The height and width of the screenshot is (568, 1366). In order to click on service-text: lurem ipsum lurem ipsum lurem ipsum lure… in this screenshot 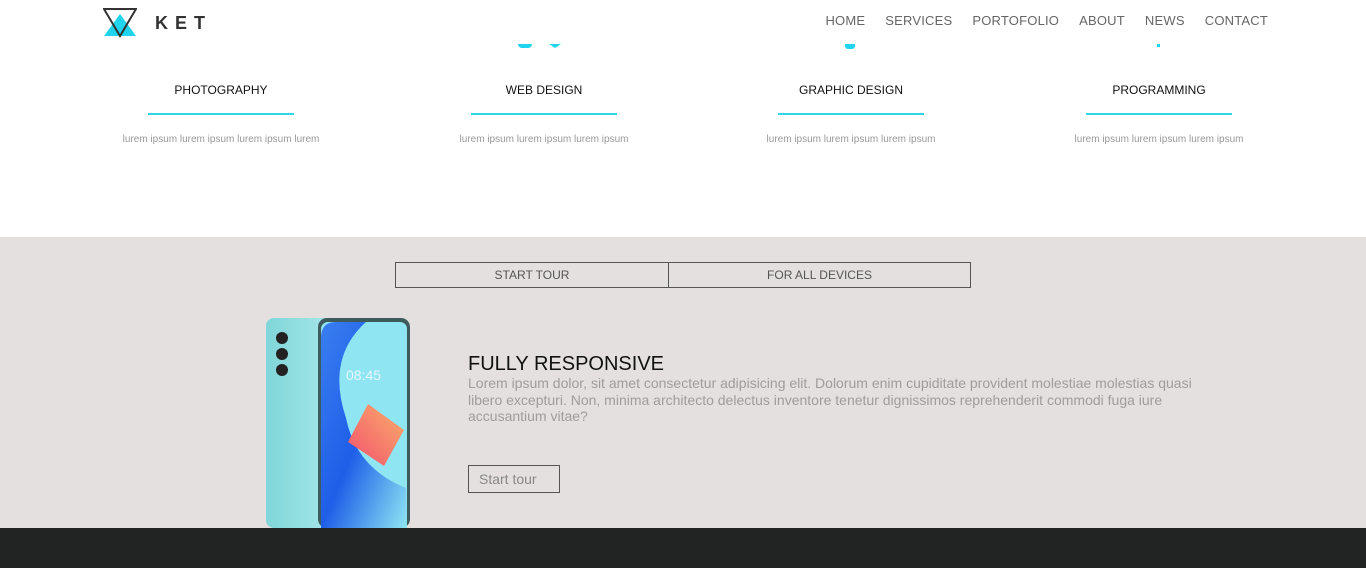, I will do `click(221, 139)`.